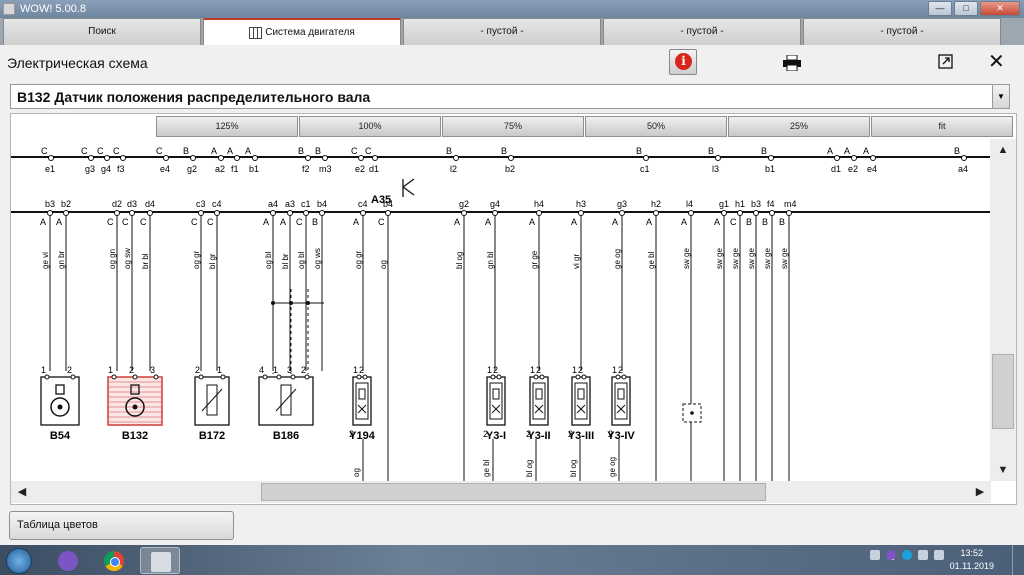  What do you see at coordinates (121, 169) in the screenshot?
I see `bus-pin-name: f3` at bounding box center [121, 169].